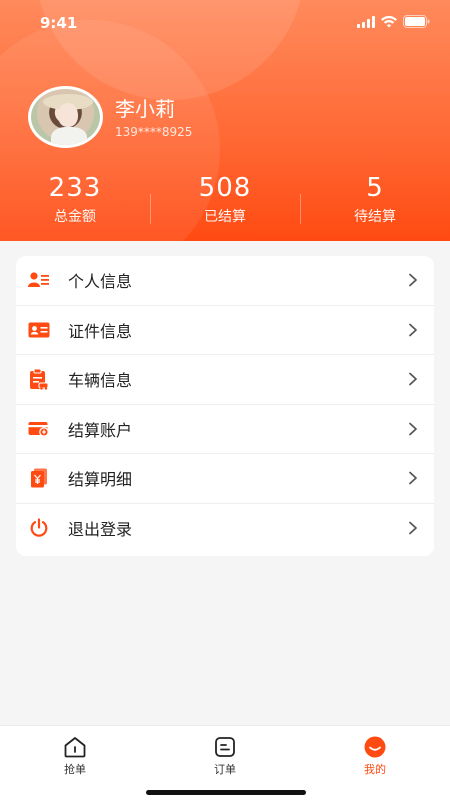 The width and height of the screenshot is (450, 800). I want to click on menu-item-id-info: 证件信息, so click(225, 330).